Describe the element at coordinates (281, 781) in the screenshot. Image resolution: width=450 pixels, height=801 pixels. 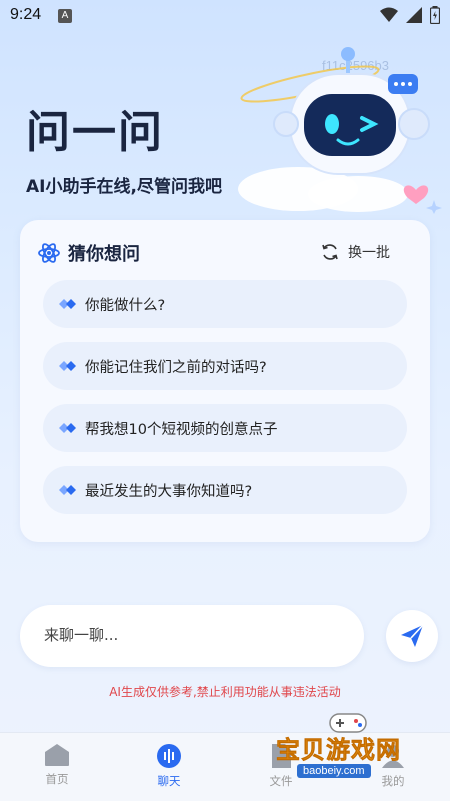
I see `tab-label: 文件` at that location.